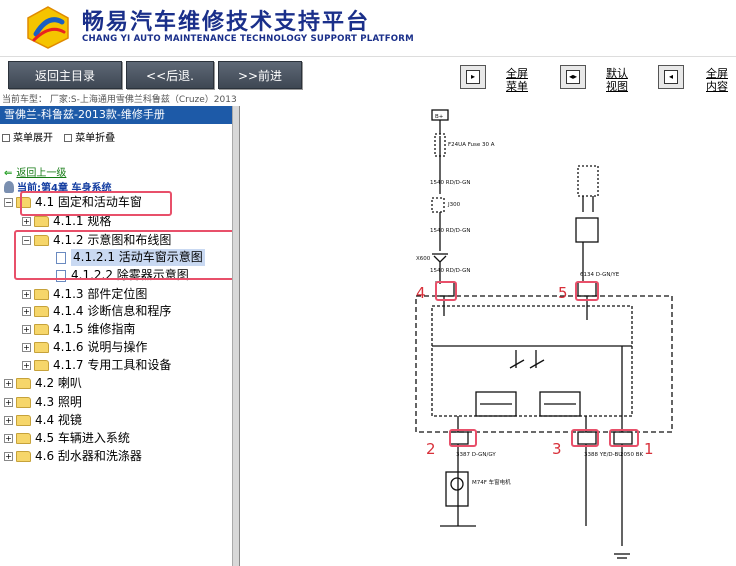 The width and height of the screenshot is (736, 566). What do you see at coordinates (603, 455) in the screenshot?
I see `svg-text: 3388 YE/D-BU` at bounding box center [603, 455].